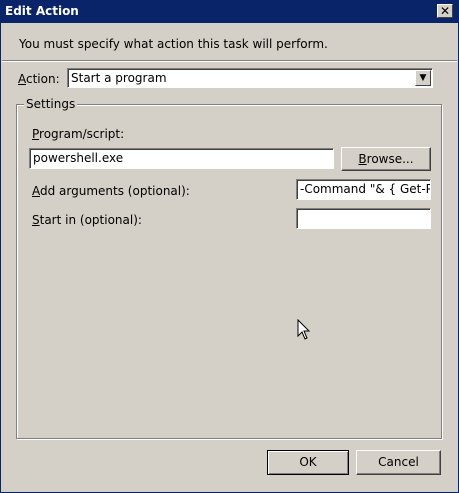 This screenshot has width=459, height=493. I want to click on close-icon: ✕, so click(445, 11).